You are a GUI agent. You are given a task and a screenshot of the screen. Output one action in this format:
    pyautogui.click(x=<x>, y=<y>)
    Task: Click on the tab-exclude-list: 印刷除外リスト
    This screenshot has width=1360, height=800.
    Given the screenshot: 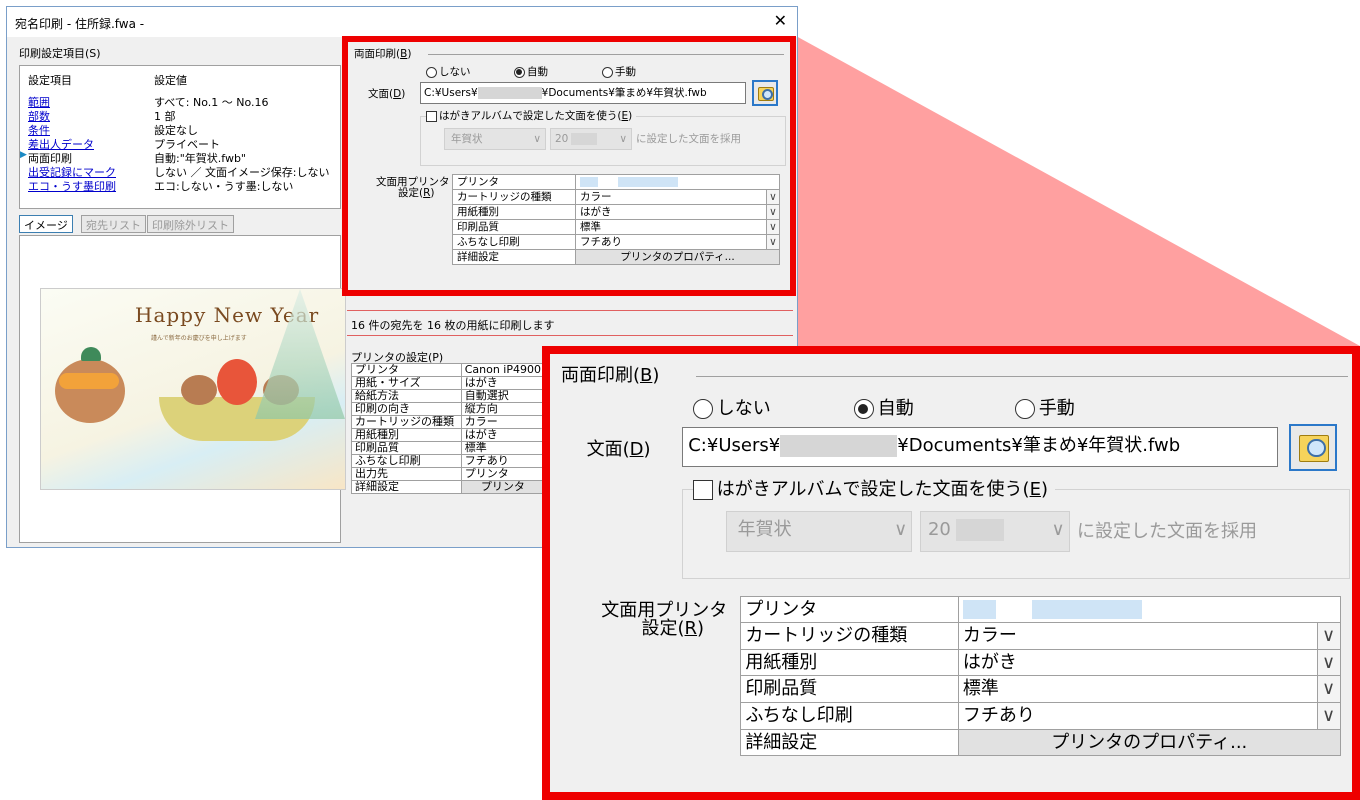 What is the action you would take?
    pyautogui.click(x=190, y=224)
    